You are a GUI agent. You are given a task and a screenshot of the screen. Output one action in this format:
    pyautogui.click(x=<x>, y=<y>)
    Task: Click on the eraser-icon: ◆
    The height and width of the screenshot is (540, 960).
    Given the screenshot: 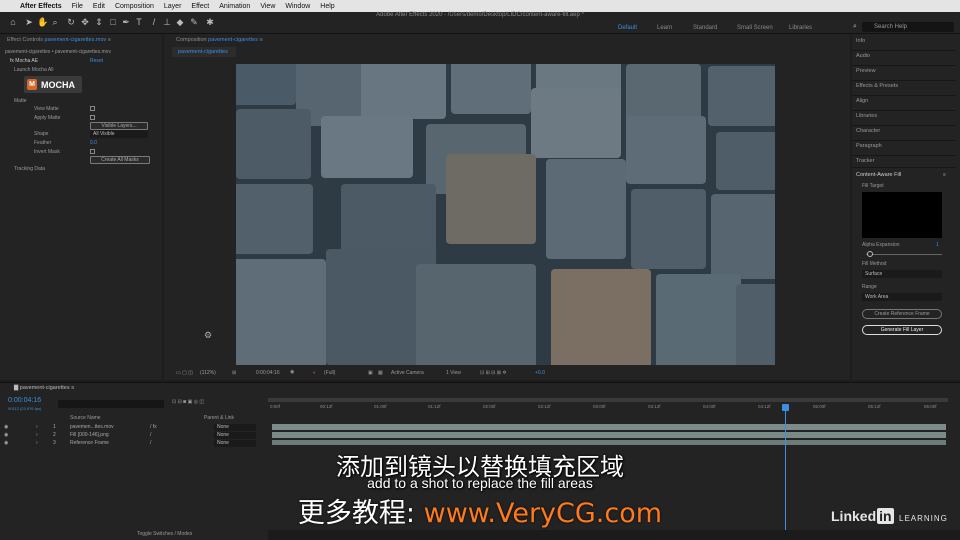 What is the action you would take?
    pyautogui.click(x=180, y=22)
    